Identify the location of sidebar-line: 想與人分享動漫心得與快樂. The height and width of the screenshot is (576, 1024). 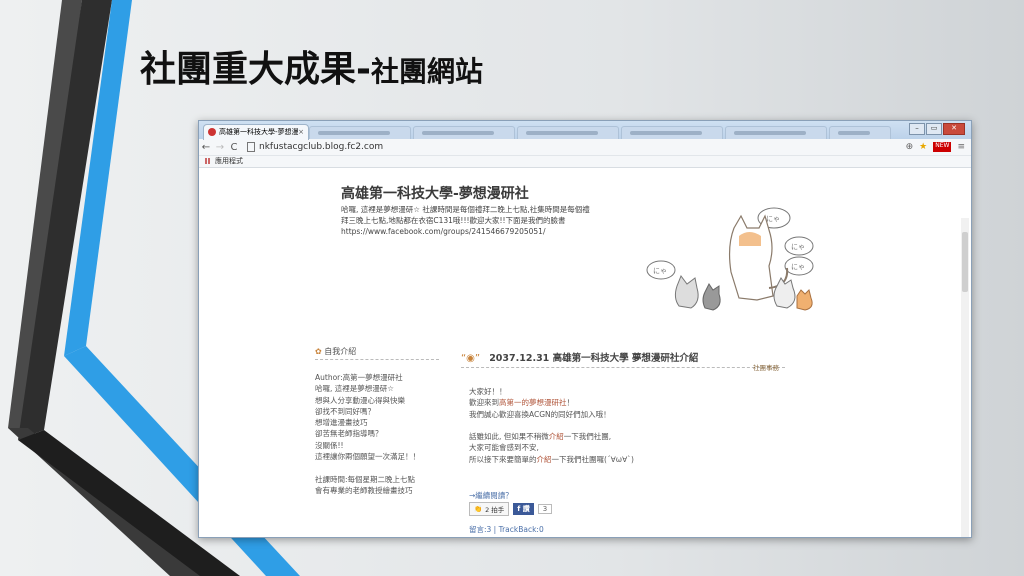
(360, 400).